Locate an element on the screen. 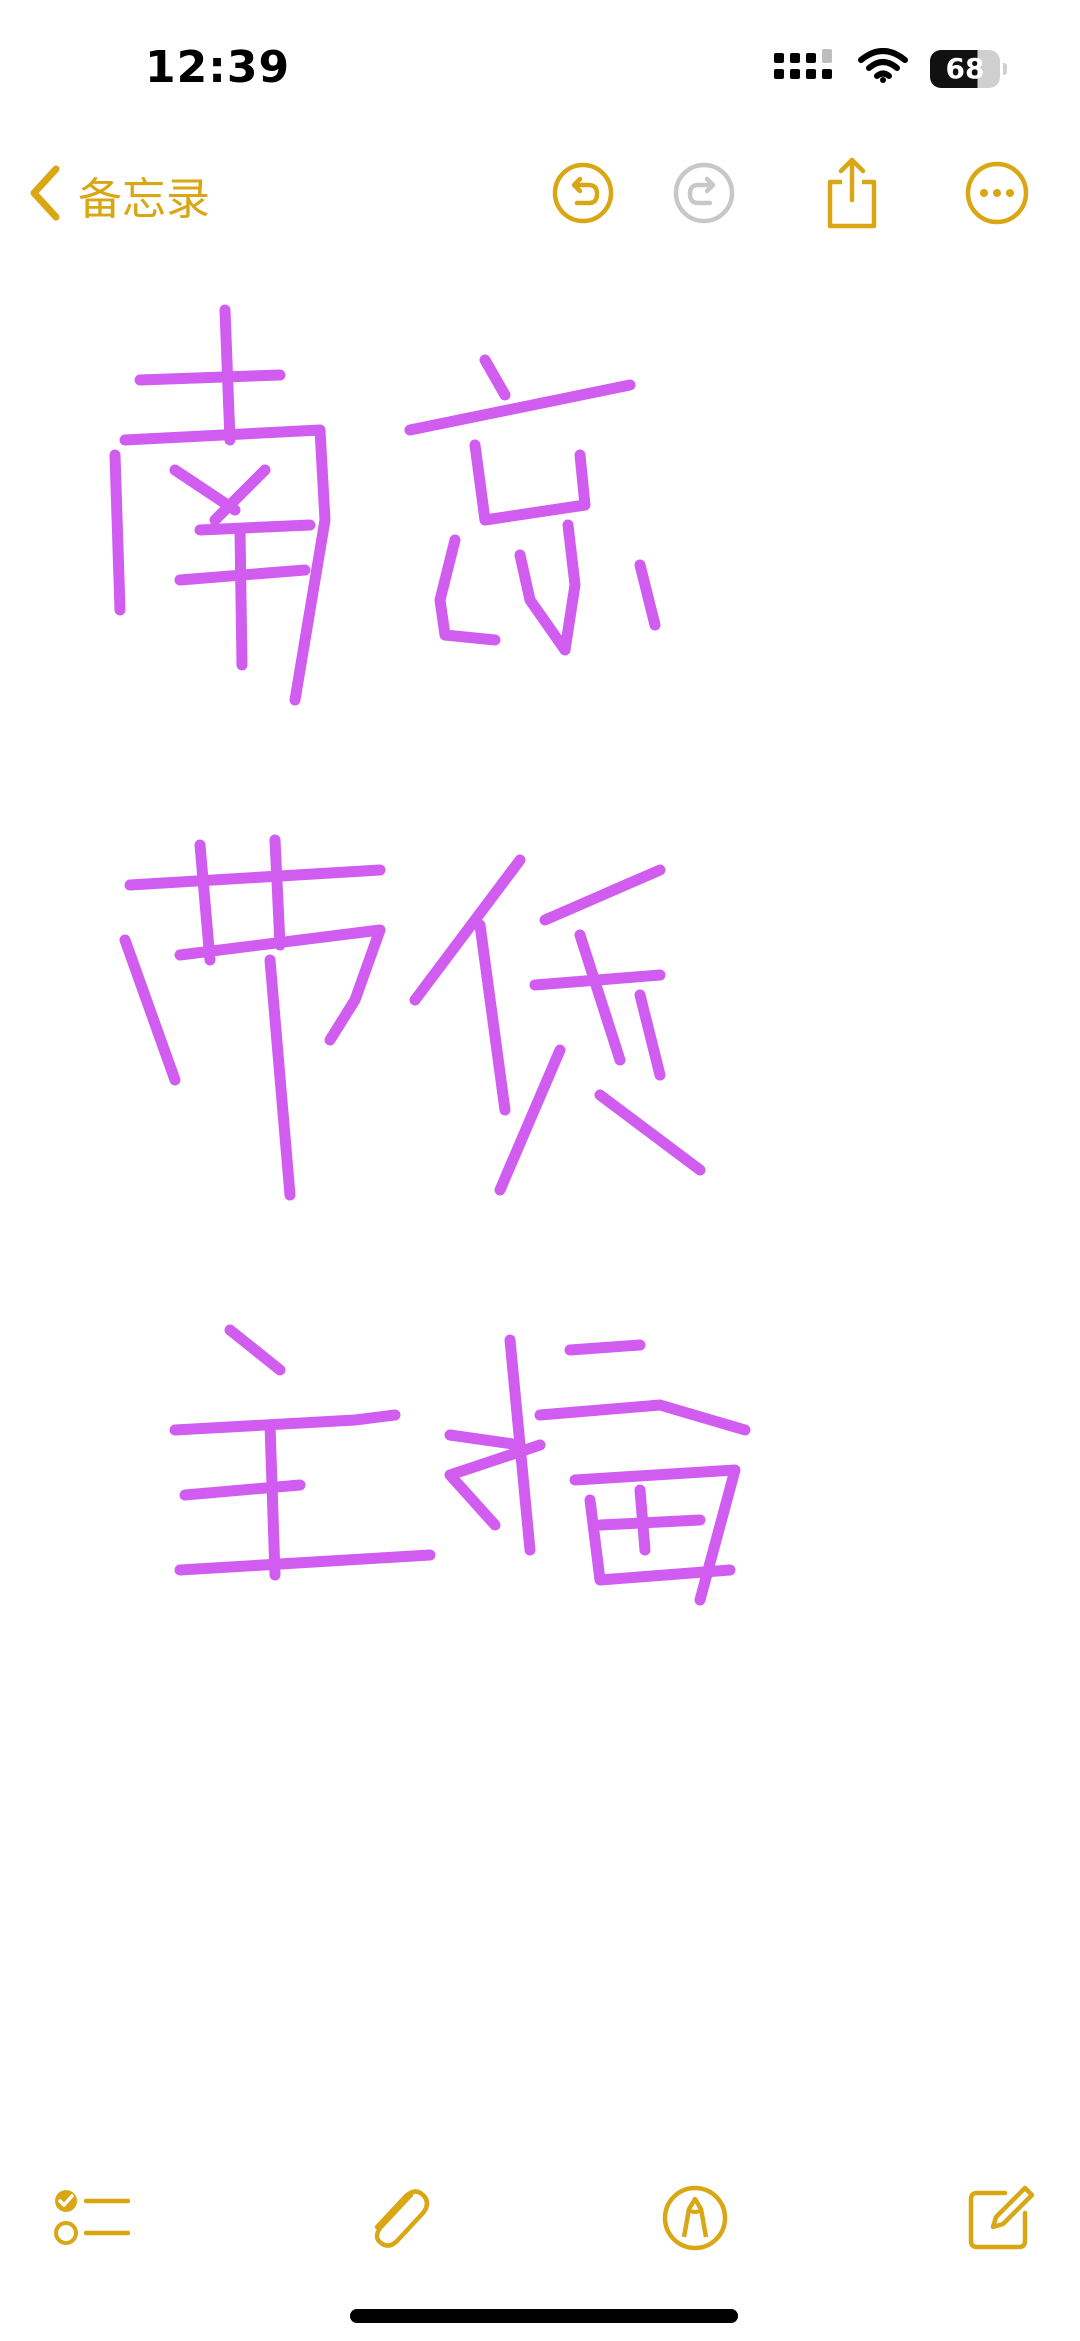  wifi-icon is located at coordinates (883, 68).